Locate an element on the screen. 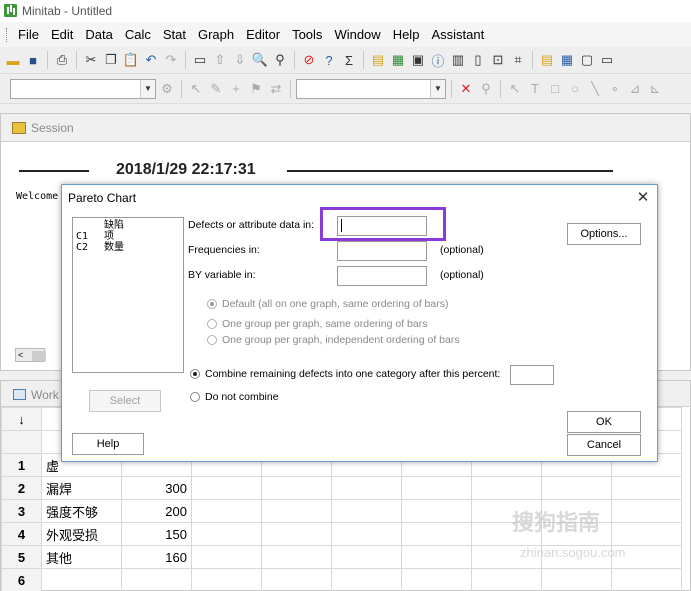 The image size is (691, 591). default-graph-radio is located at coordinates (212, 304).